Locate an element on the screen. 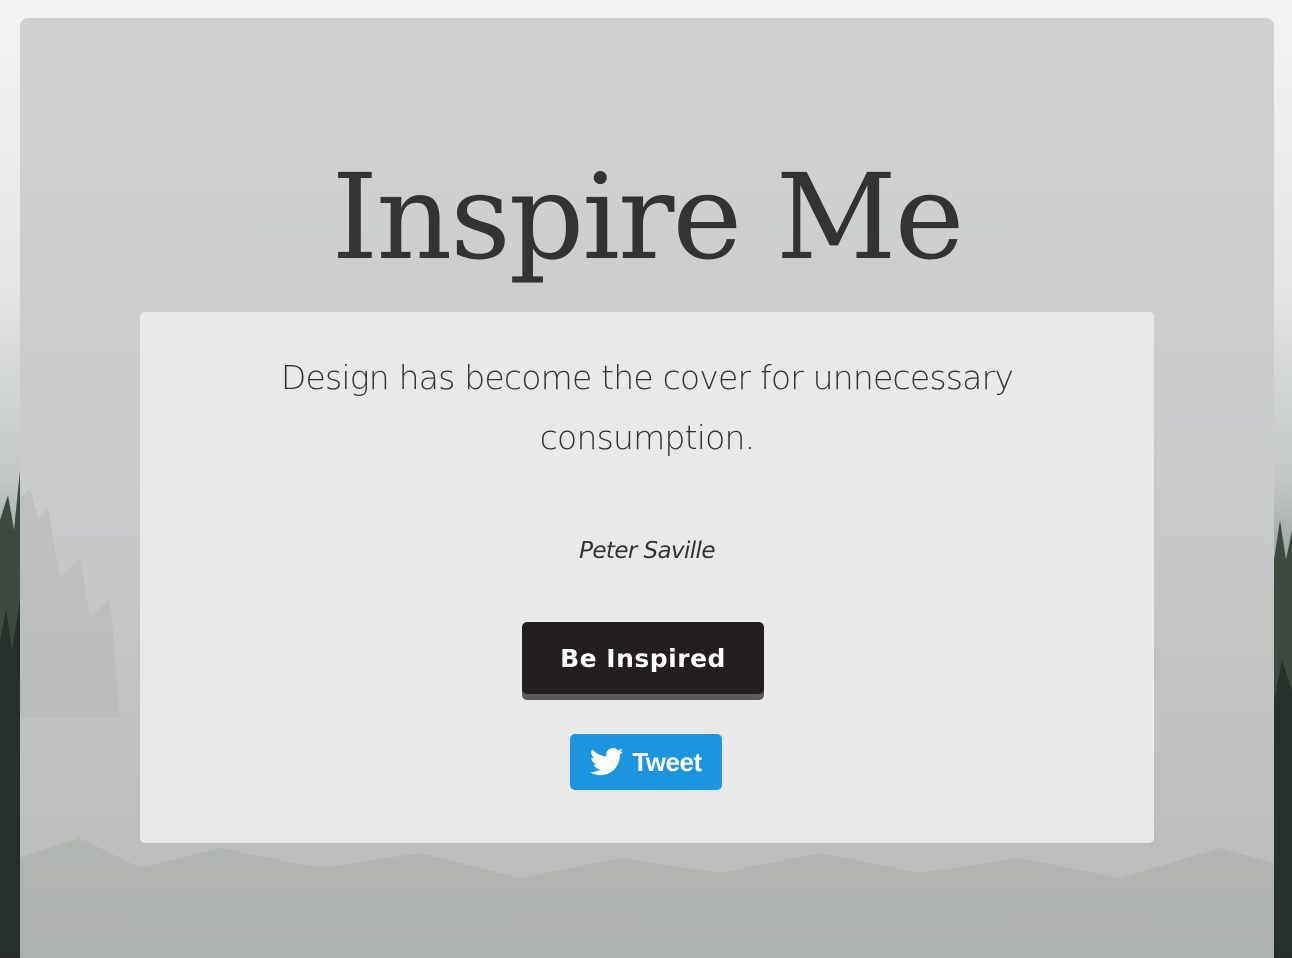  be-inspired-label: Be Inspired is located at coordinates (643, 658).